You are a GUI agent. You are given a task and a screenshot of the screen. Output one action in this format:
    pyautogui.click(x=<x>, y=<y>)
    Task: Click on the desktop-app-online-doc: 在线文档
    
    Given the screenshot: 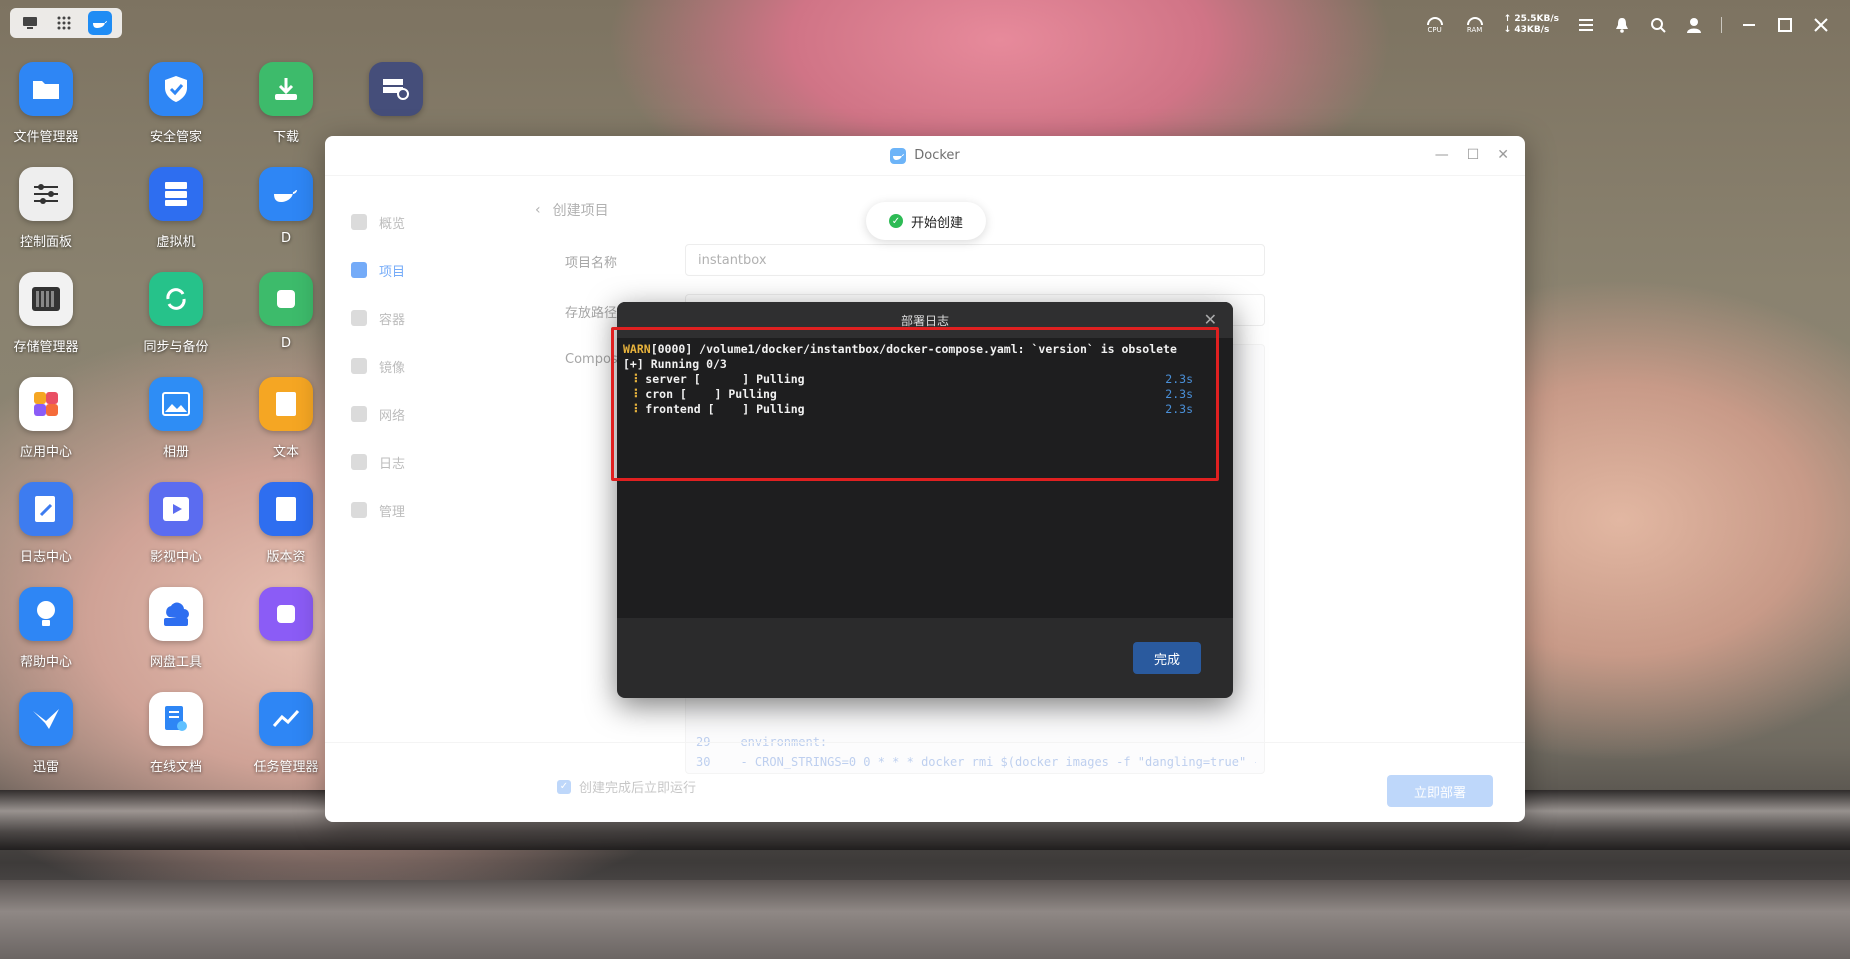 What is the action you would take?
    pyautogui.click(x=176, y=733)
    